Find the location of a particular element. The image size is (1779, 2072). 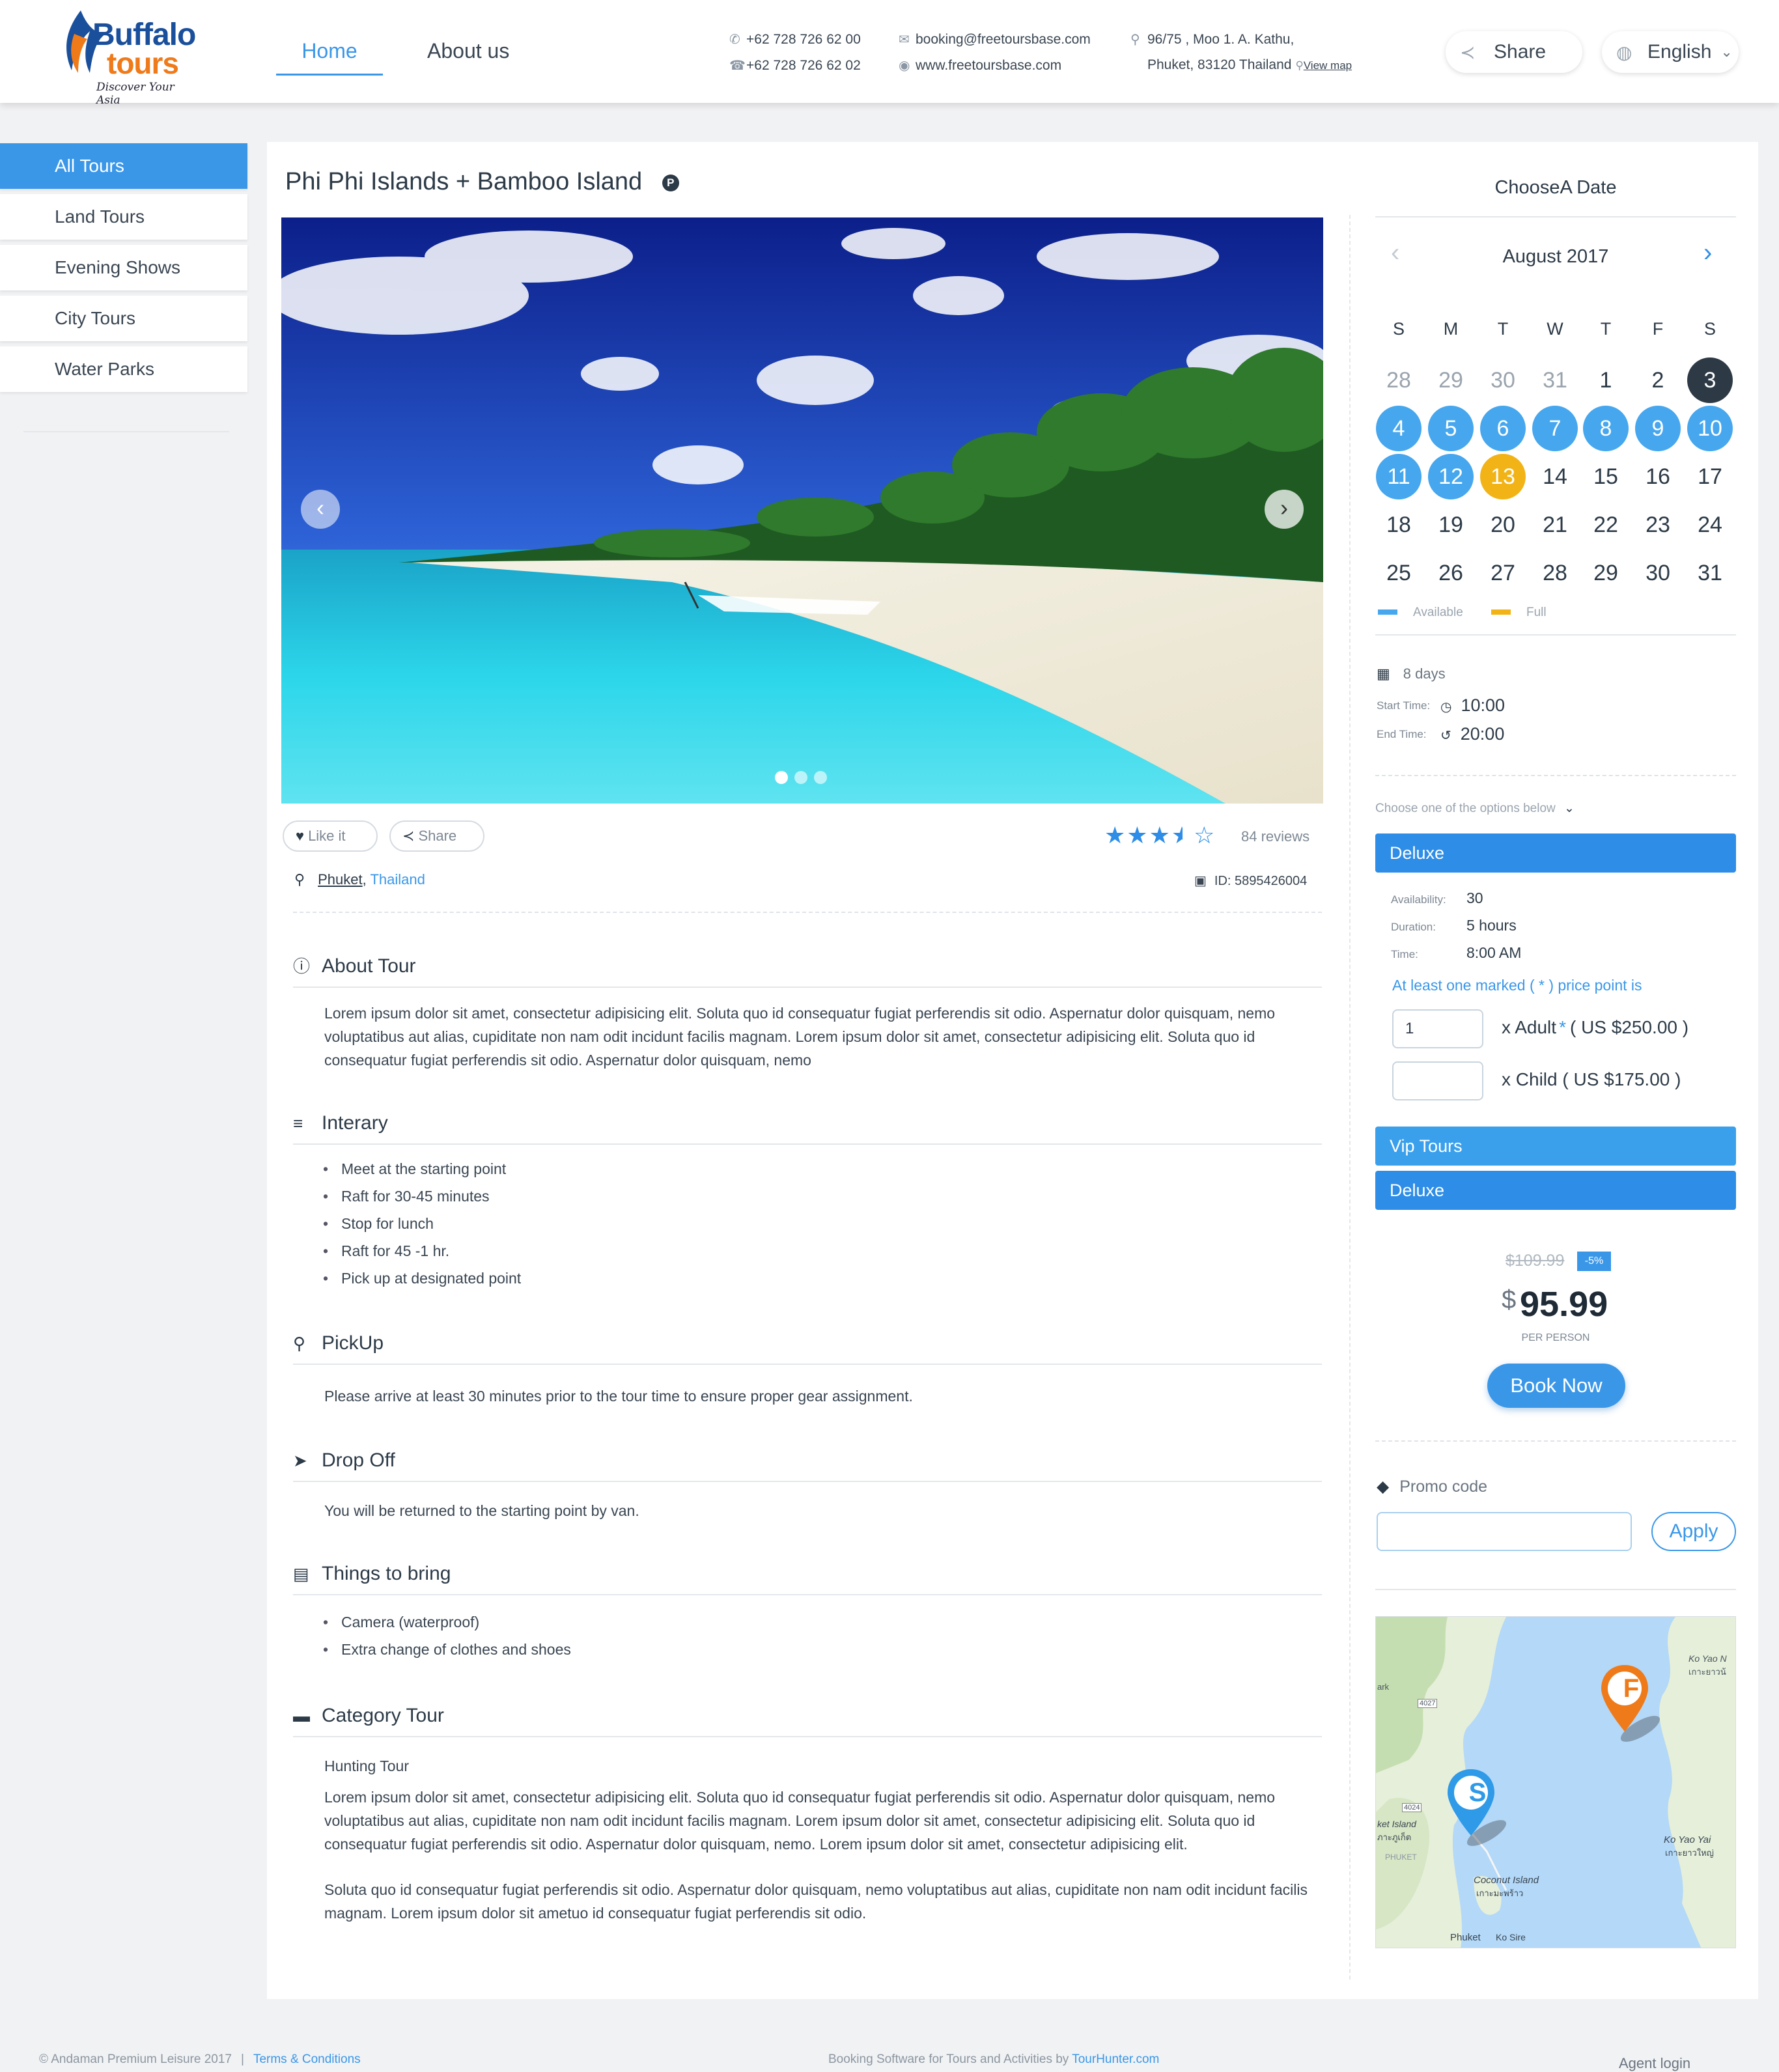

section-bring-heading: ▤ Things to bring is located at coordinates (807, 1579).